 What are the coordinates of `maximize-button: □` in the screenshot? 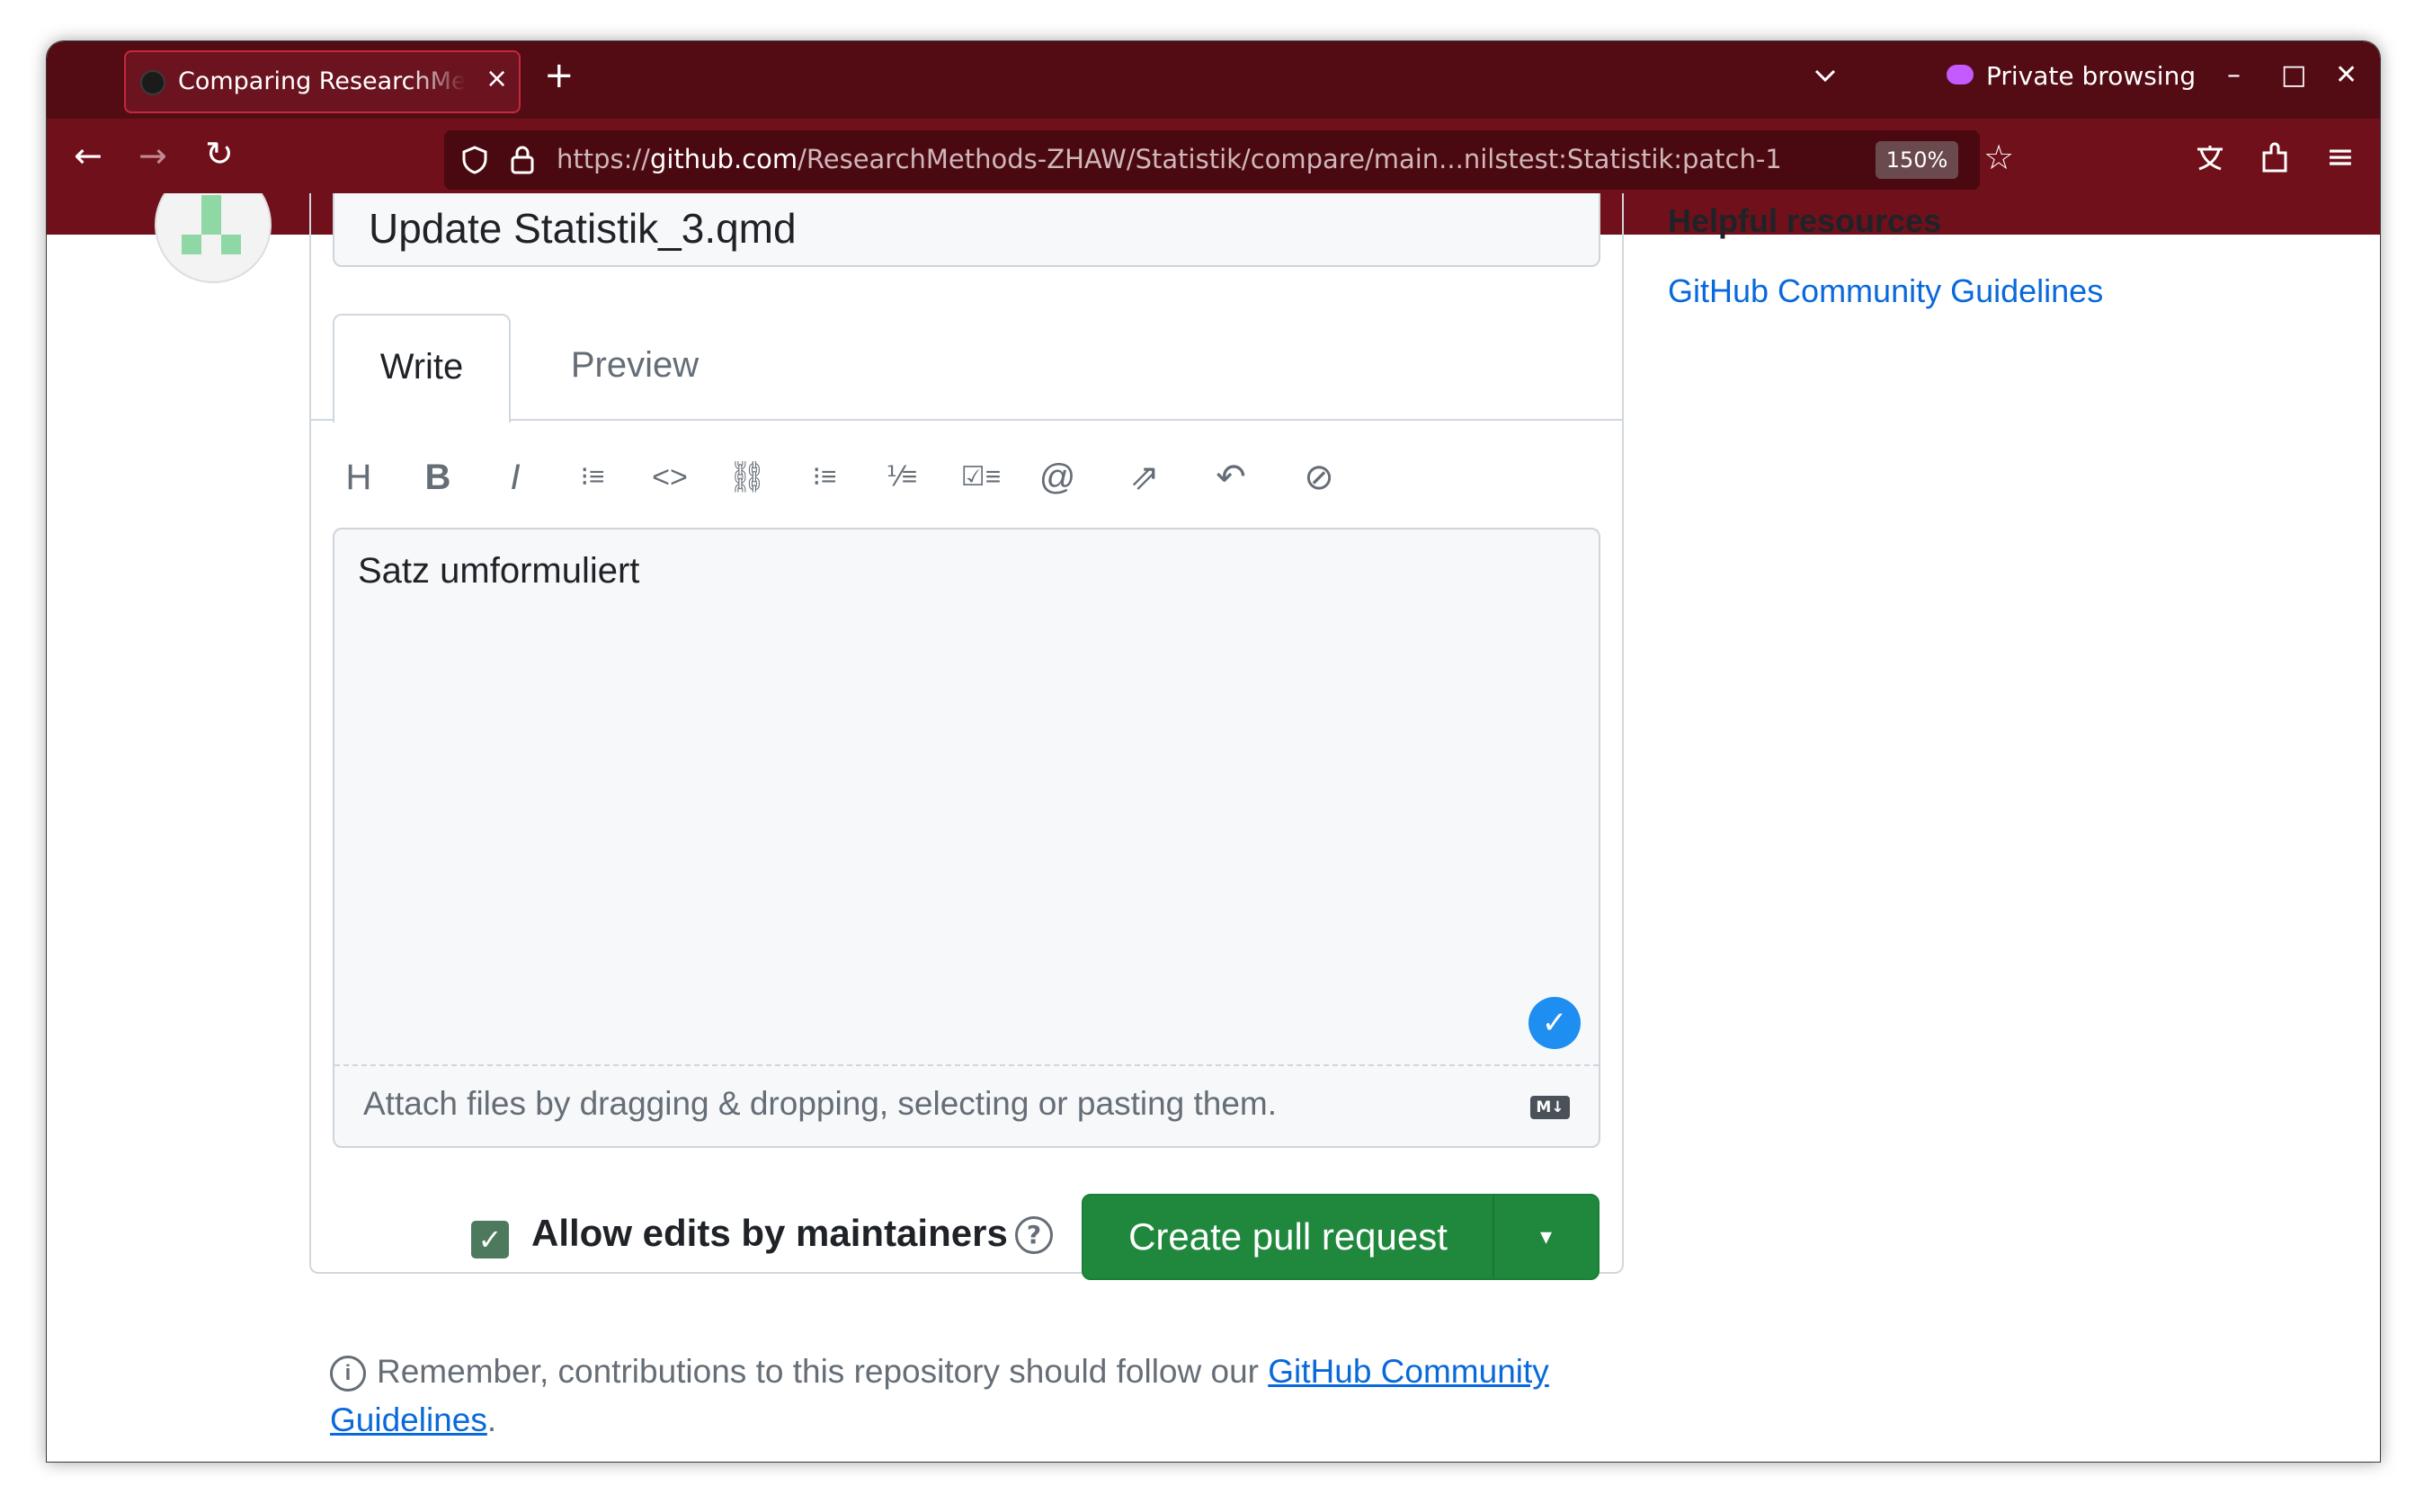 It's located at (2293, 75).